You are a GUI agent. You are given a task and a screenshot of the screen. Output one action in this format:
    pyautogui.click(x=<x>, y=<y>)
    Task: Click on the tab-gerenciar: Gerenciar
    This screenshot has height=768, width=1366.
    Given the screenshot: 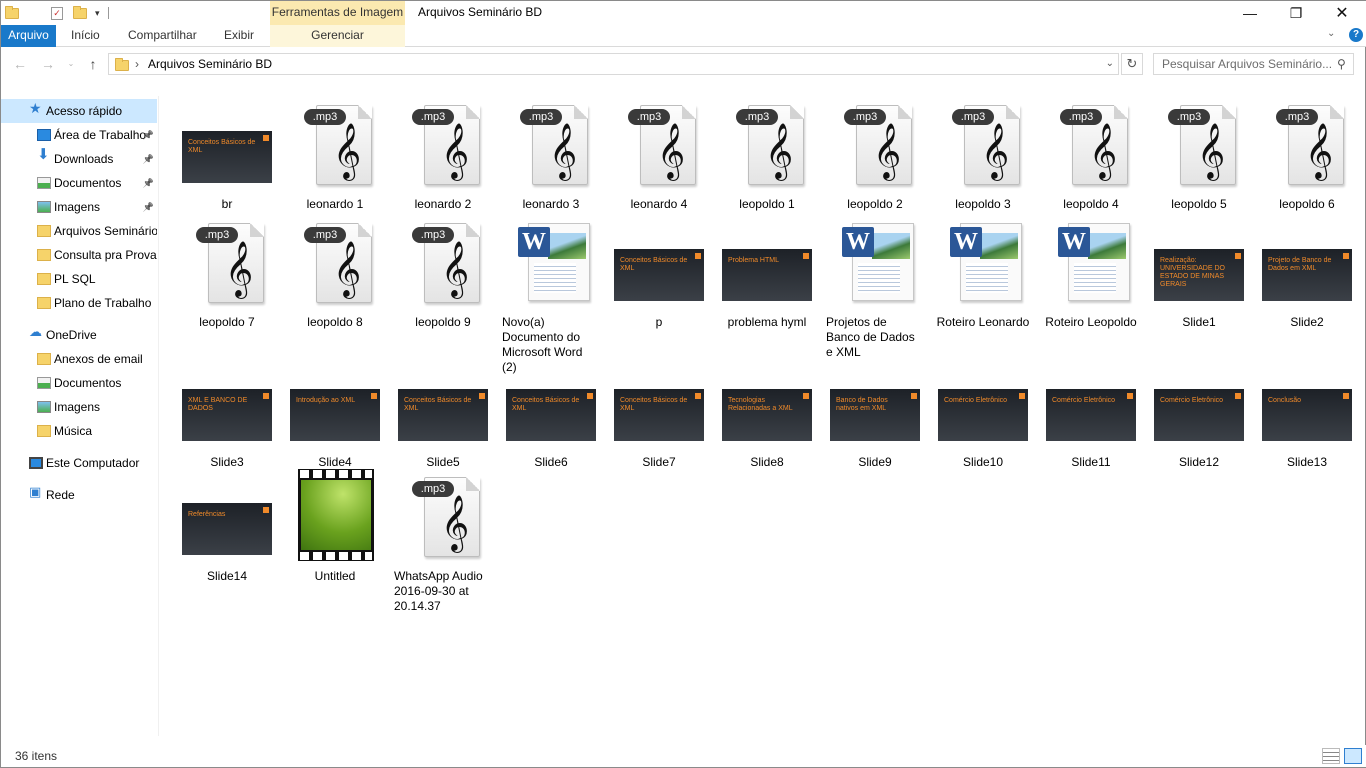 What is the action you would take?
    pyautogui.click(x=337, y=36)
    